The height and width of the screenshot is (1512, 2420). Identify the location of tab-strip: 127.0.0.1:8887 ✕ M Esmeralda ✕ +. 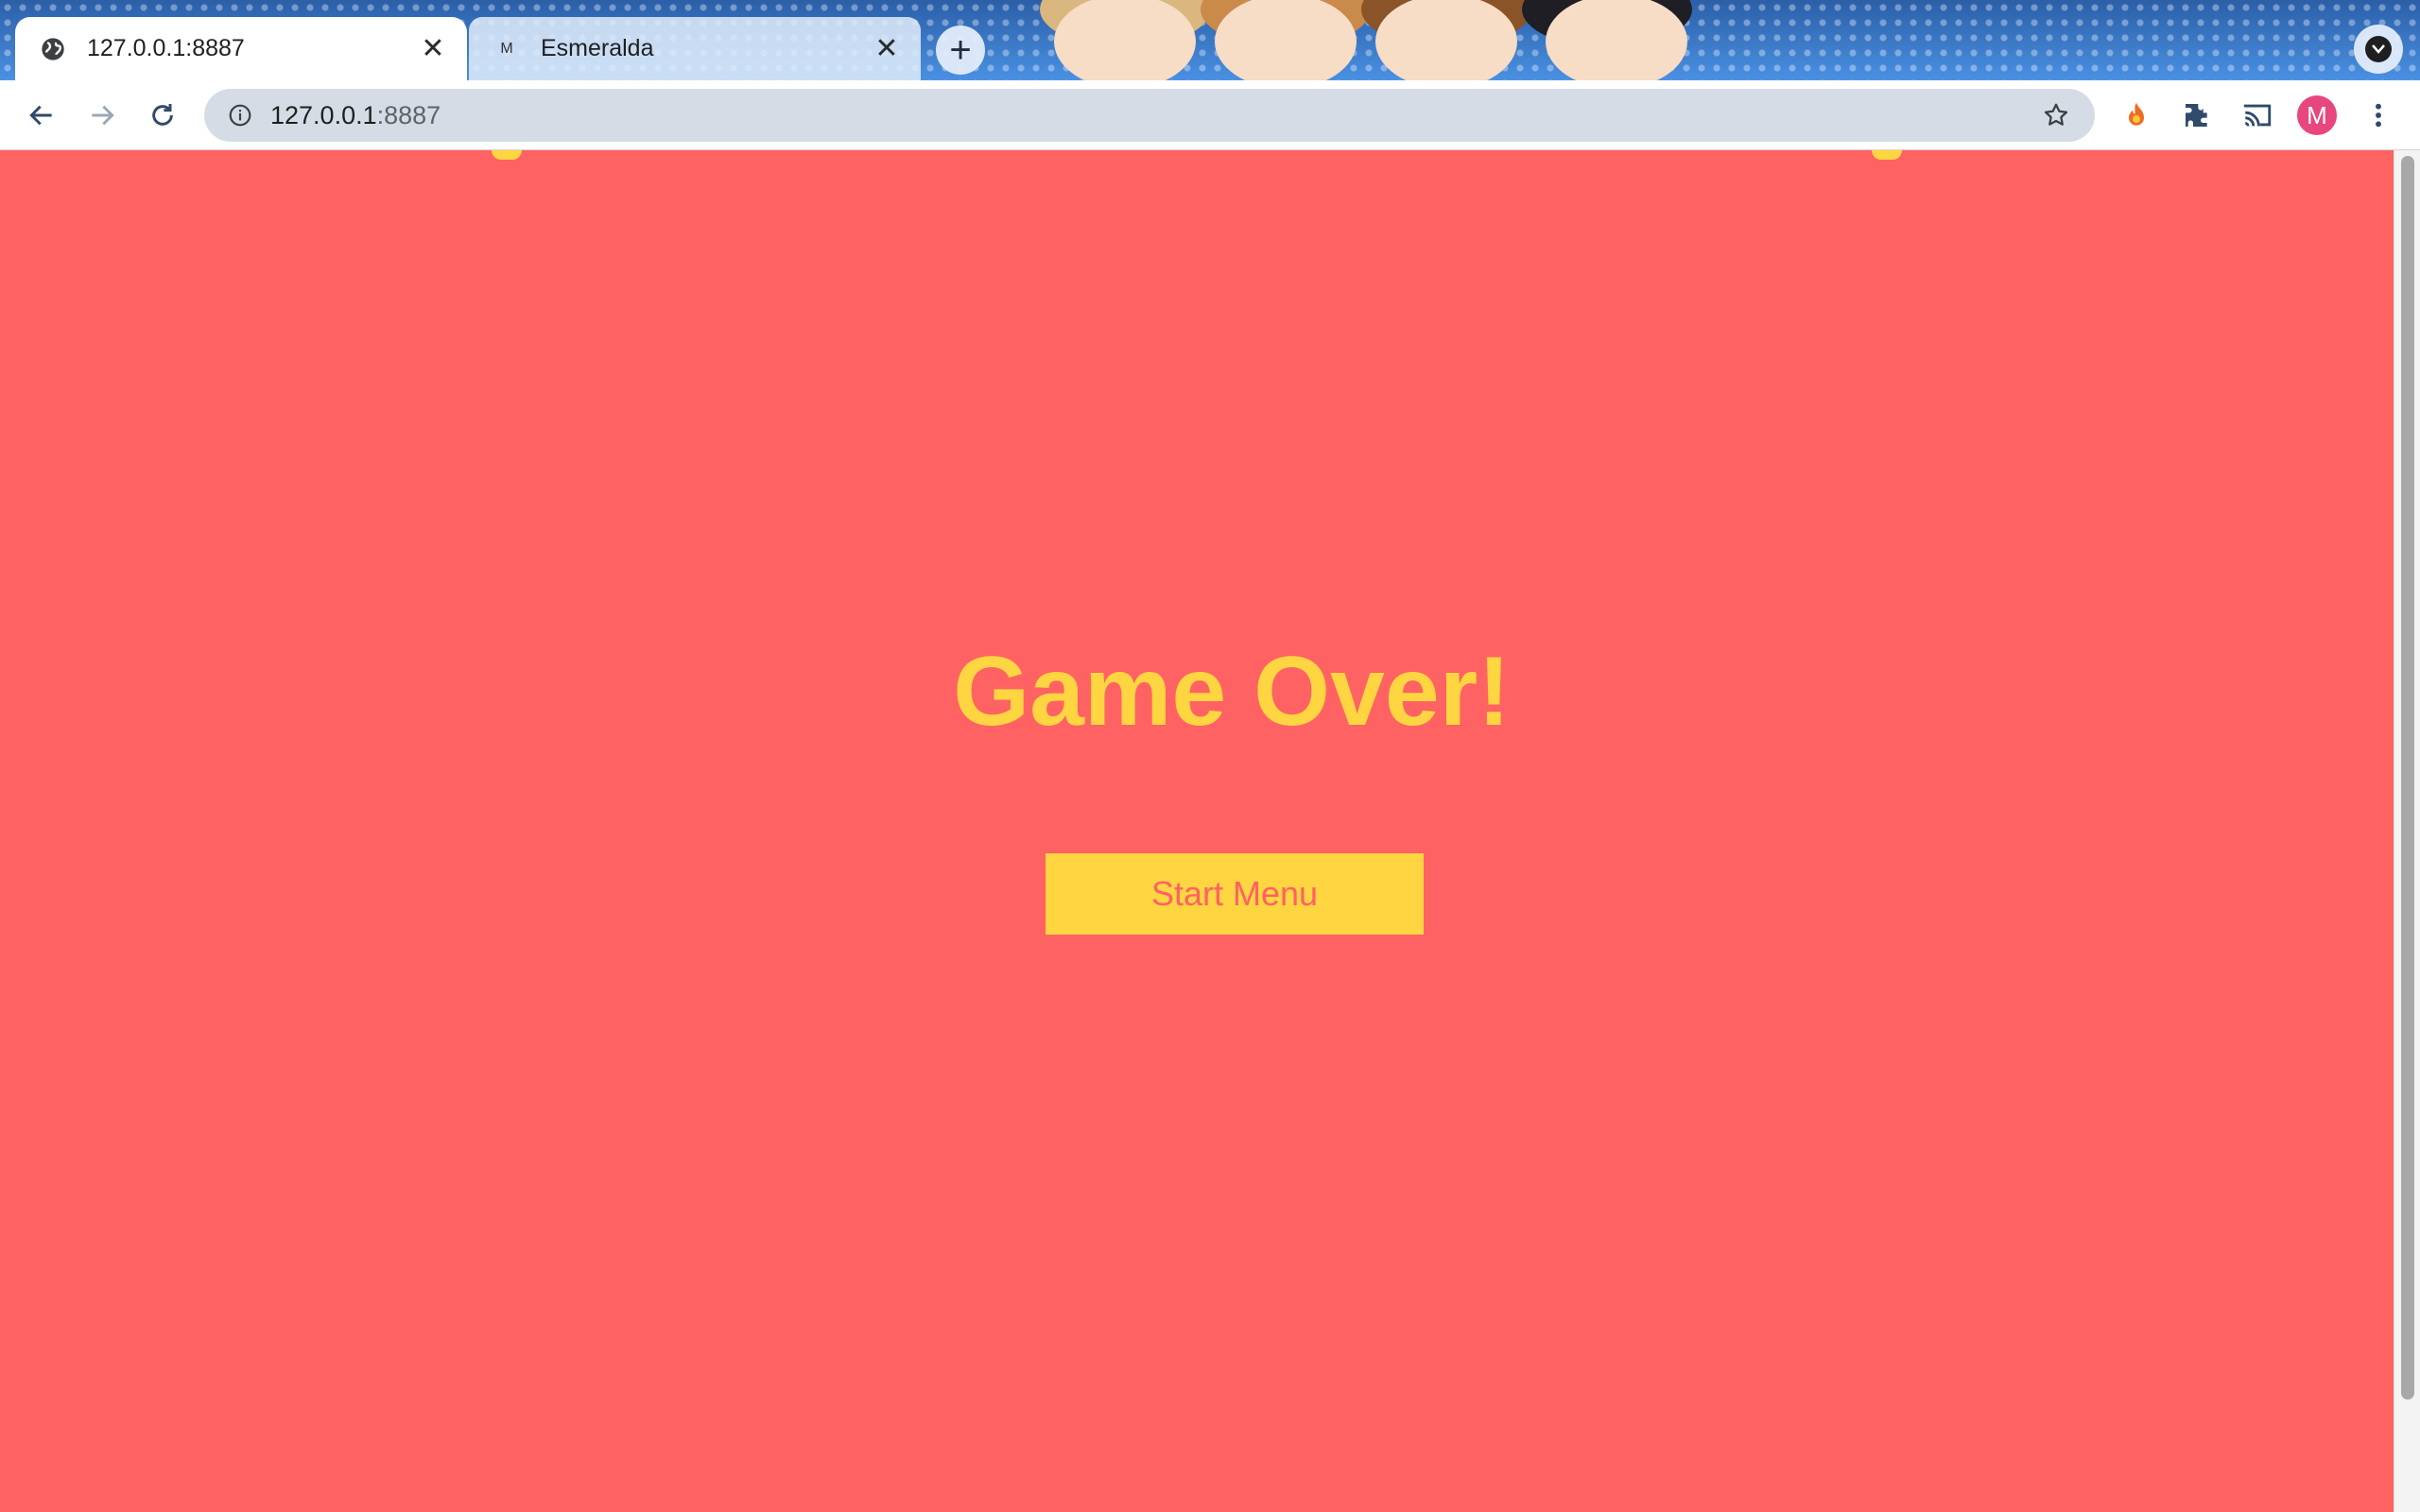
(1210, 40).